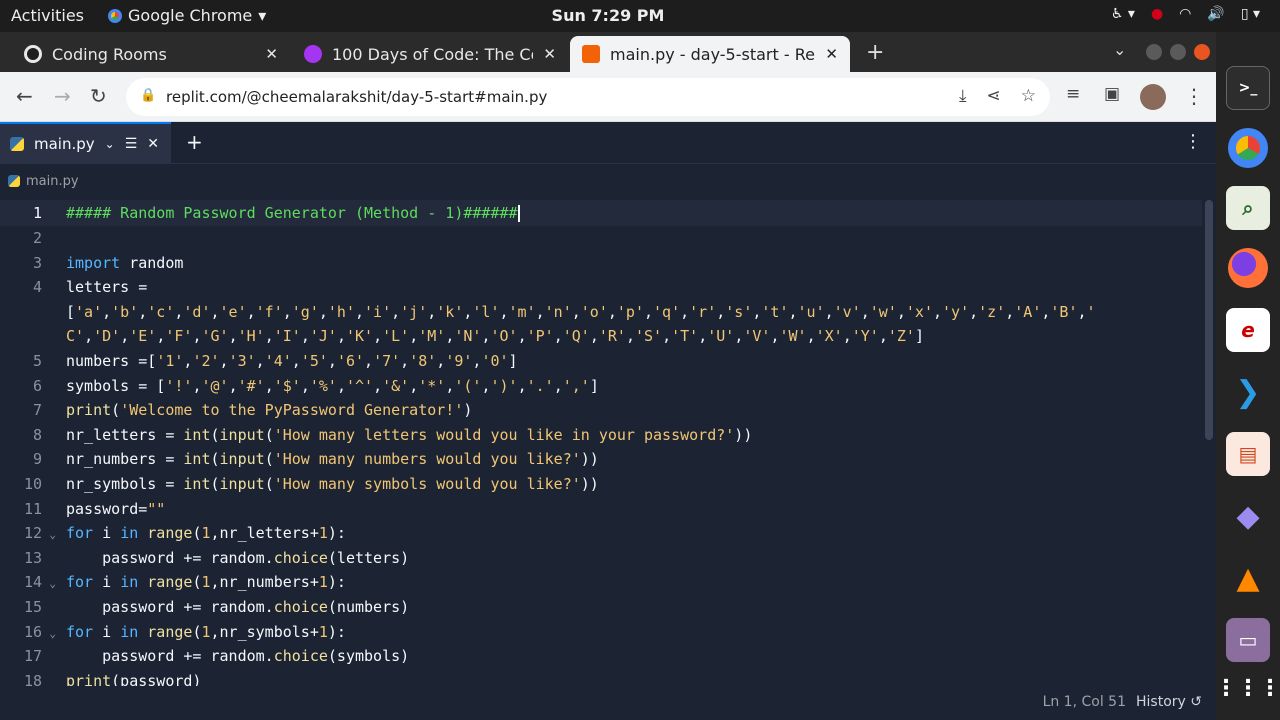  I want to click on tab-main-py: main.py ⌄ ☰ ✕, so click(86, 143).